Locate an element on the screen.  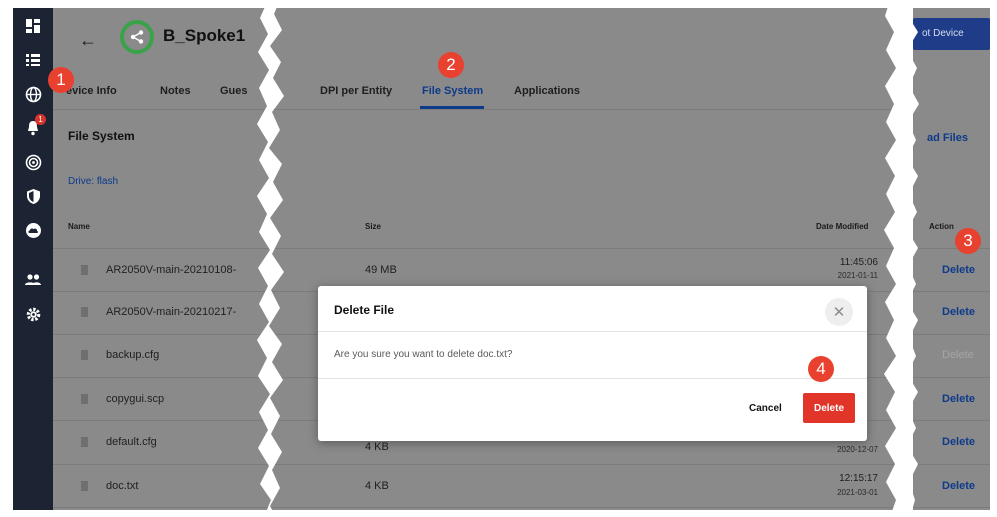
tab-guest: Gues is located at coordinates (234, 91).